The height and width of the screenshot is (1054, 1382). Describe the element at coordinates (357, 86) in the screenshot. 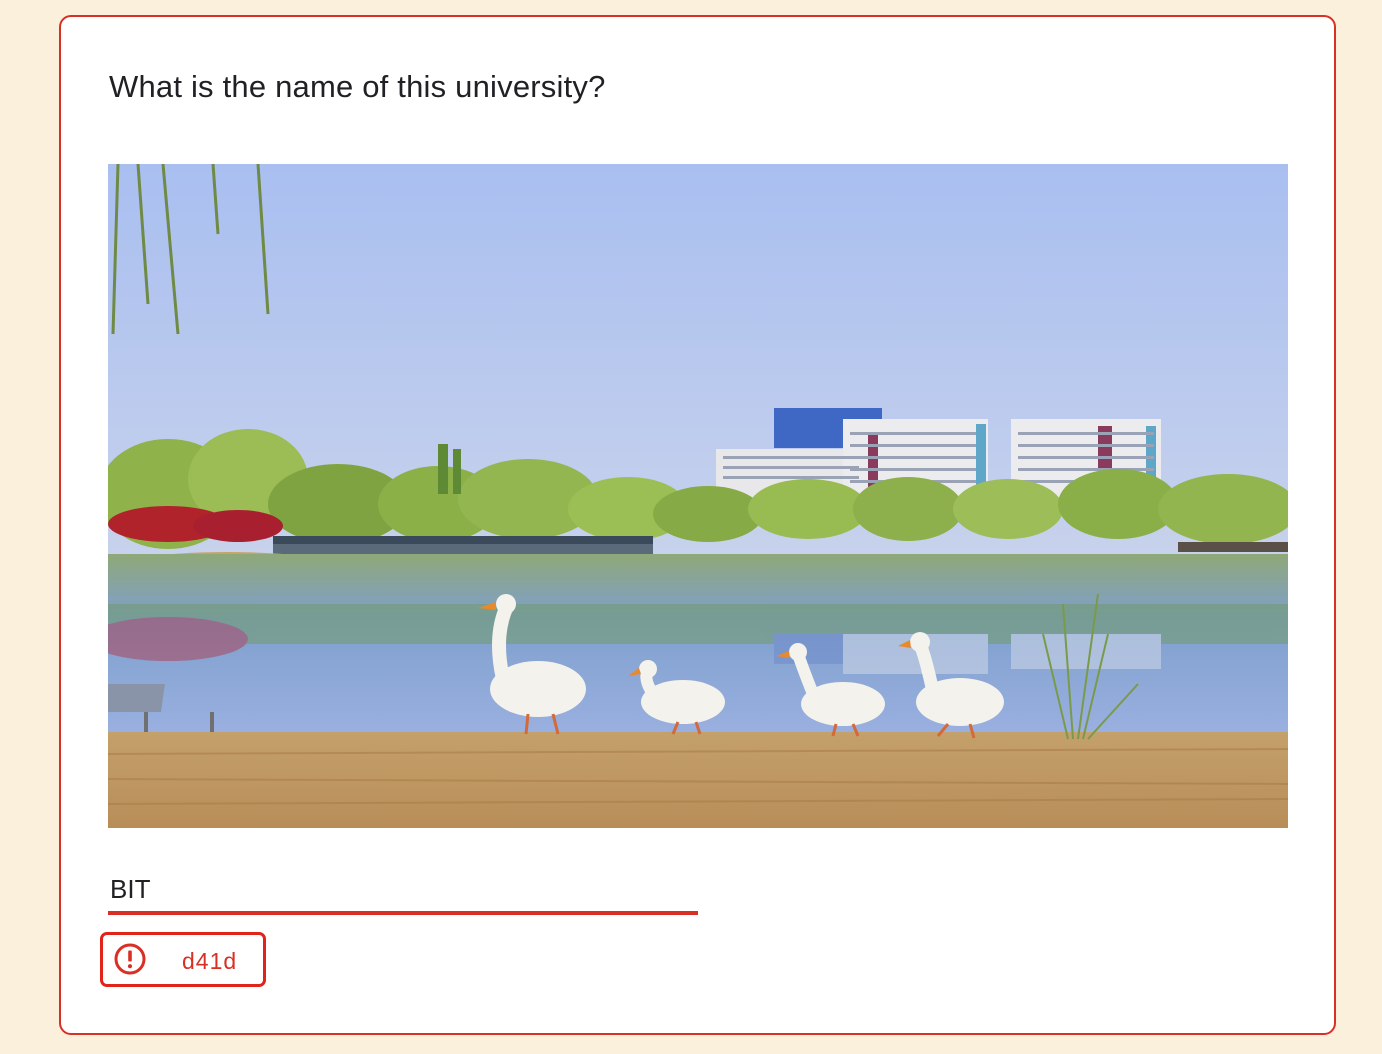

I see `question-title: What is the name of this university?` at that location.